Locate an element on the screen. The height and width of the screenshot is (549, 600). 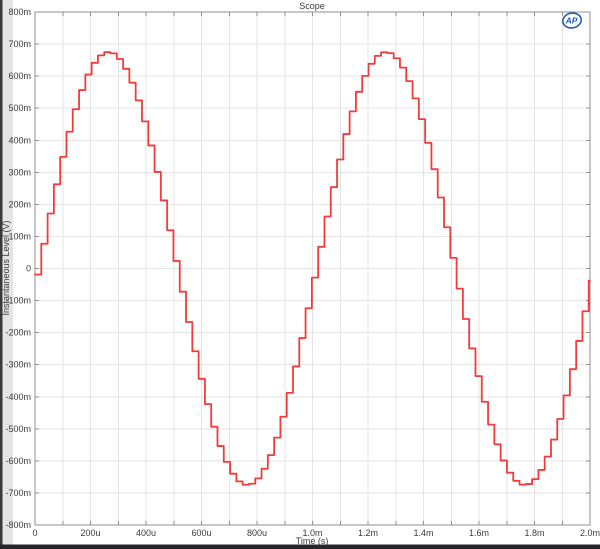
y-tick-label: 0 is located at coordinates (28, 269).